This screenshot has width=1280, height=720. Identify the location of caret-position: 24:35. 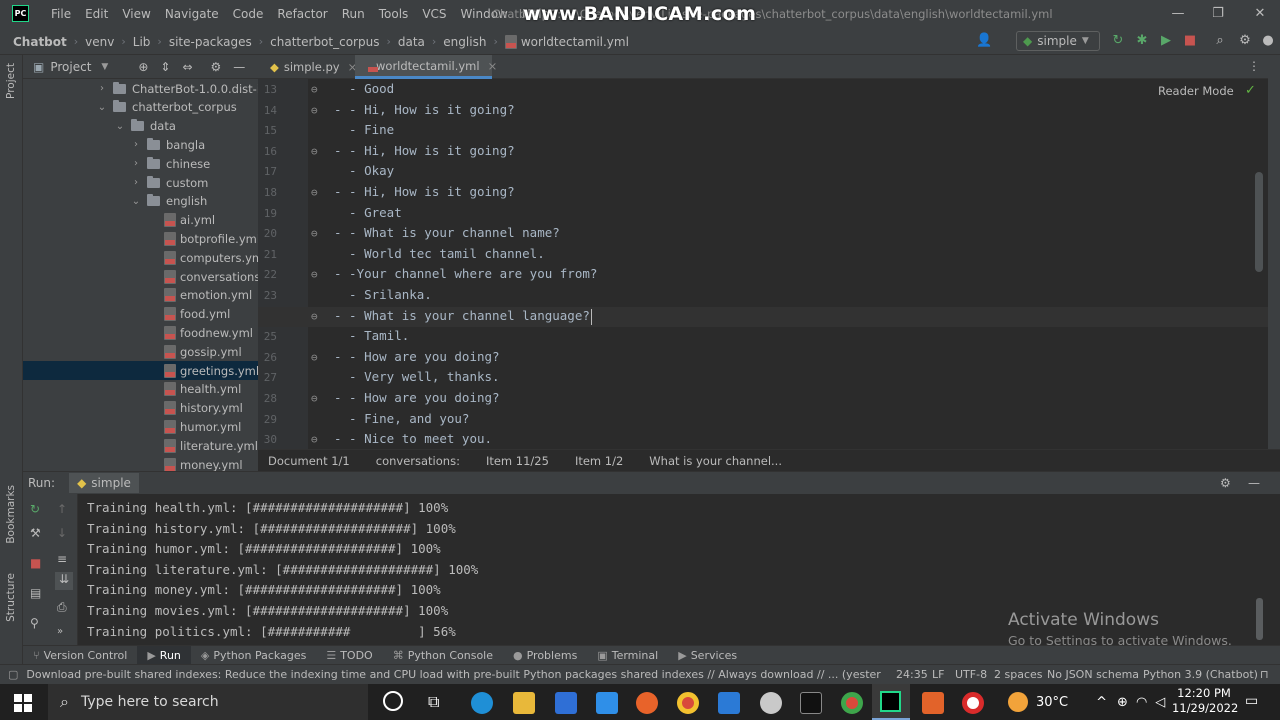
(912, 674).